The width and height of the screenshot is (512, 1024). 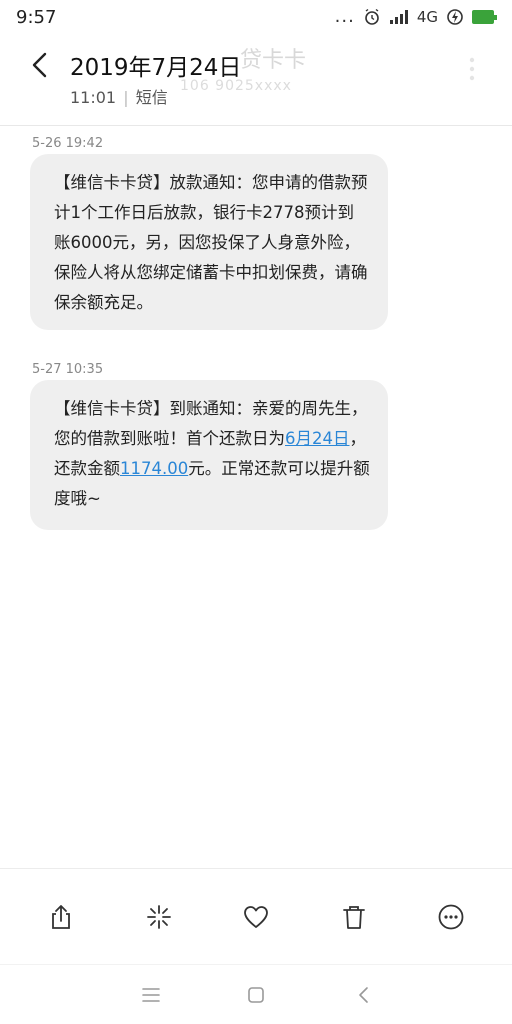 What do you see at coordinates (36, 17) in the screenshot?
I see `status-time: 9:57` at bounding box center [36, 17].